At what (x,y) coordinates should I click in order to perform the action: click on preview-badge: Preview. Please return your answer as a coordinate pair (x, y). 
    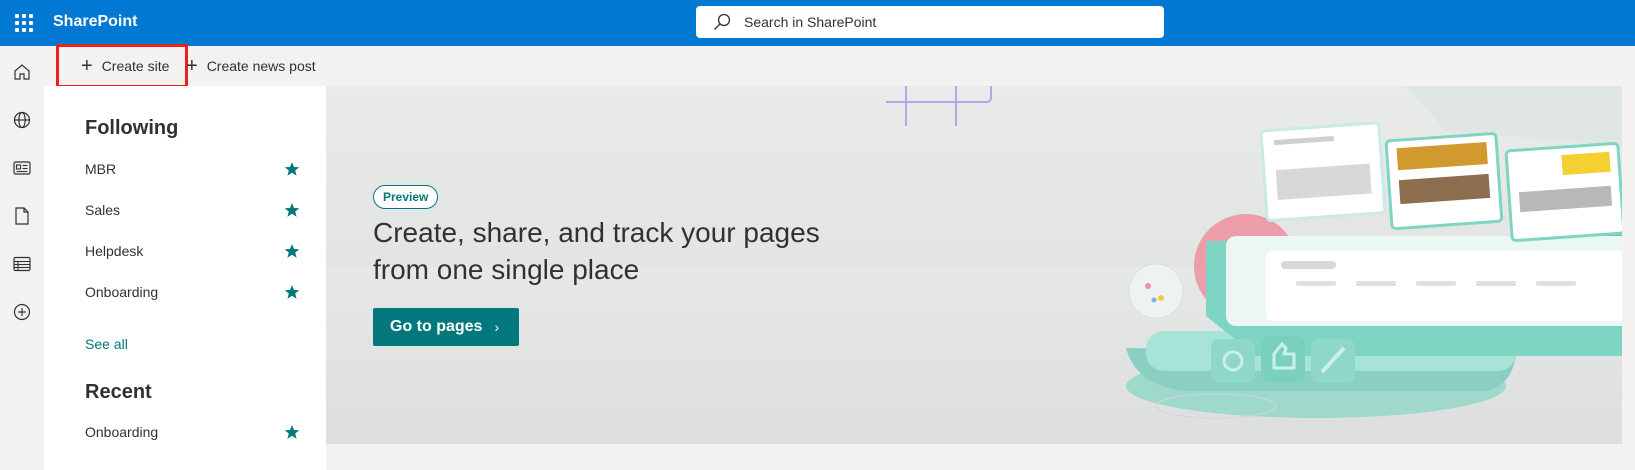
    Looking at the image, I should click on (406, 197).